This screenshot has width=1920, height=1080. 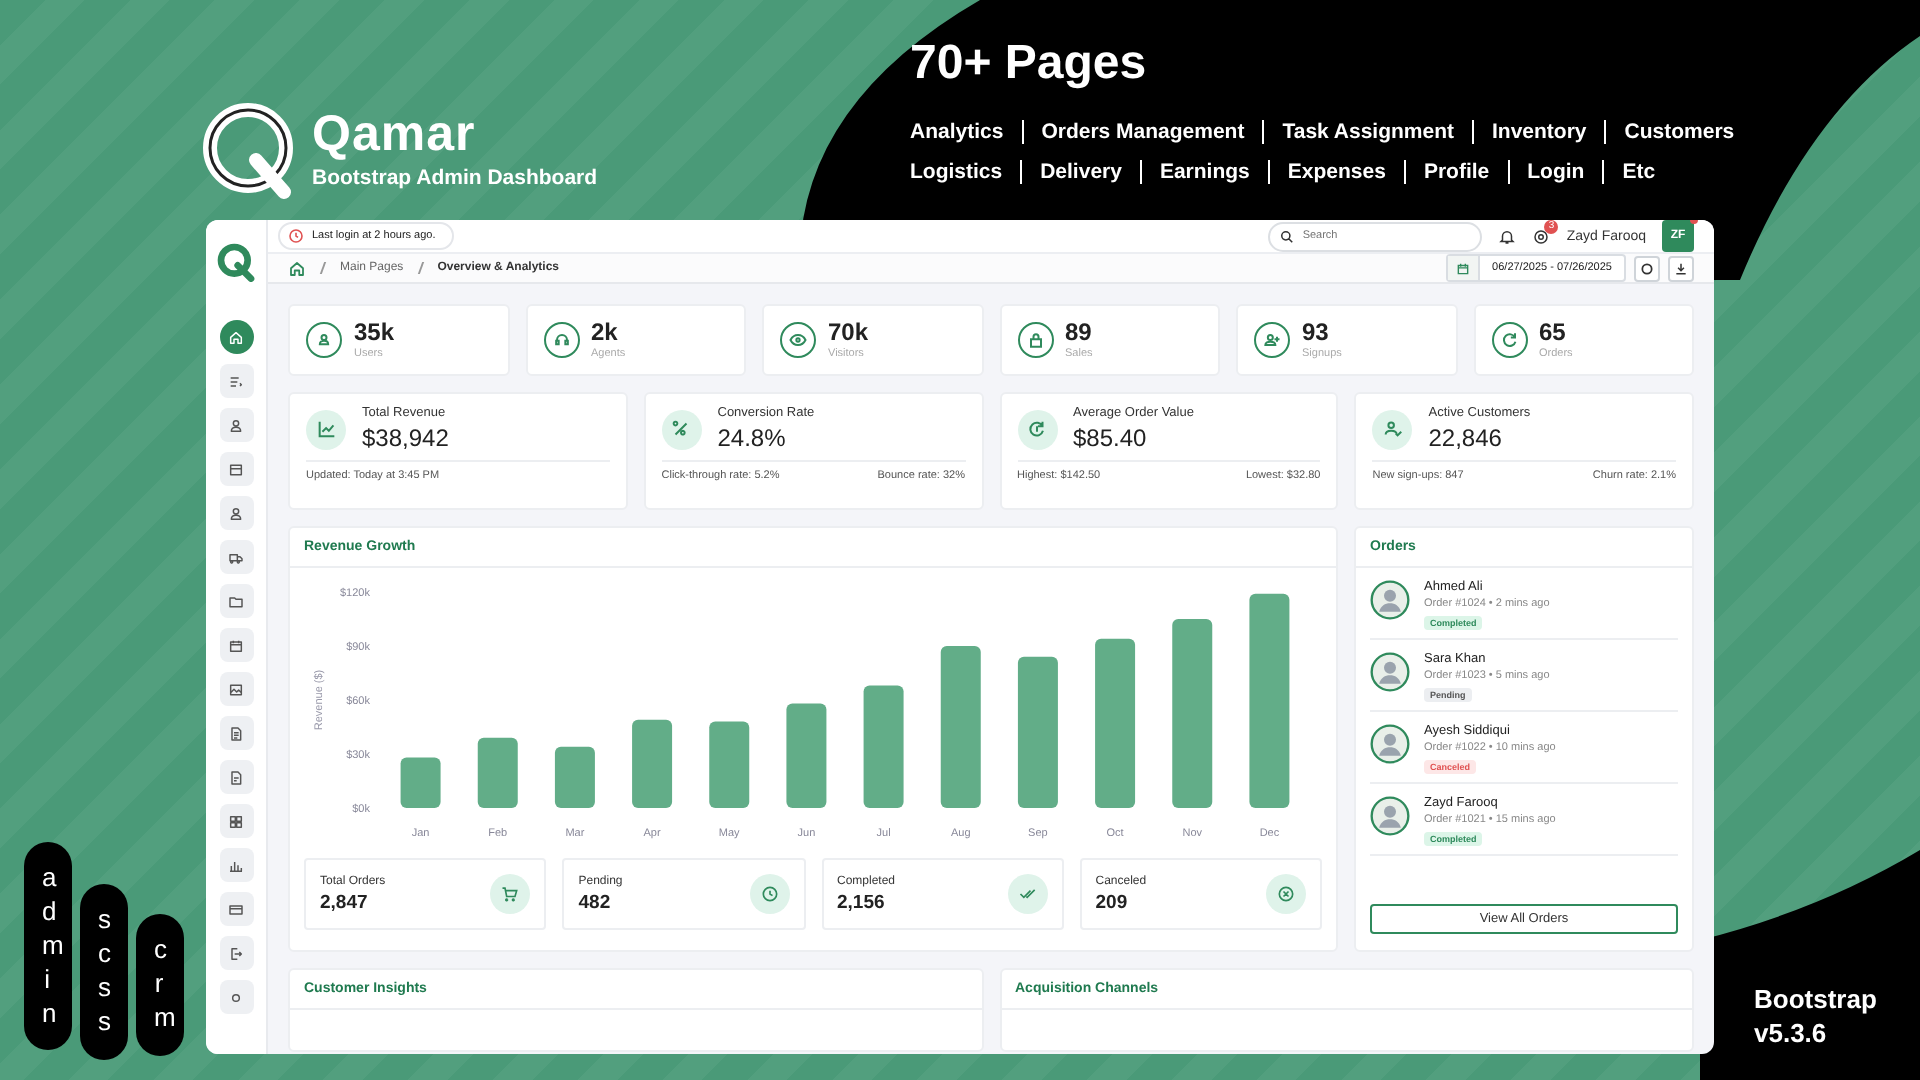 I want to click on line-chart-icon, so click(x=326, y=429).